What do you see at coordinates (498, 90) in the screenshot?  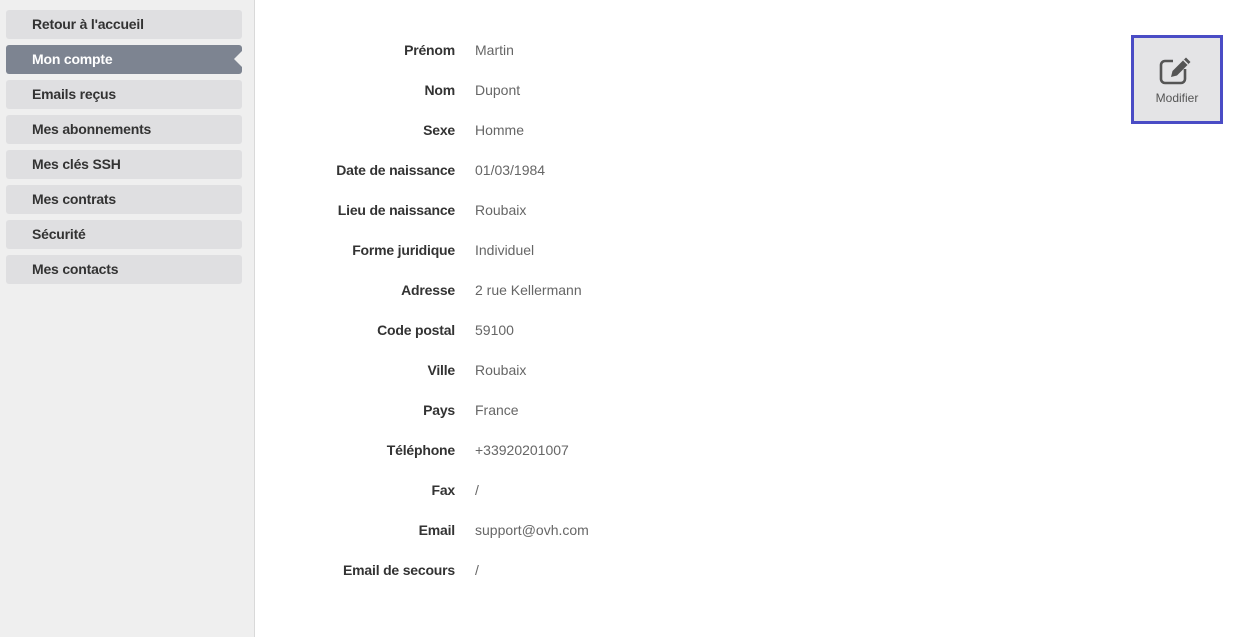 I see `field-value: Dupont` at bounding box center [498, 90].